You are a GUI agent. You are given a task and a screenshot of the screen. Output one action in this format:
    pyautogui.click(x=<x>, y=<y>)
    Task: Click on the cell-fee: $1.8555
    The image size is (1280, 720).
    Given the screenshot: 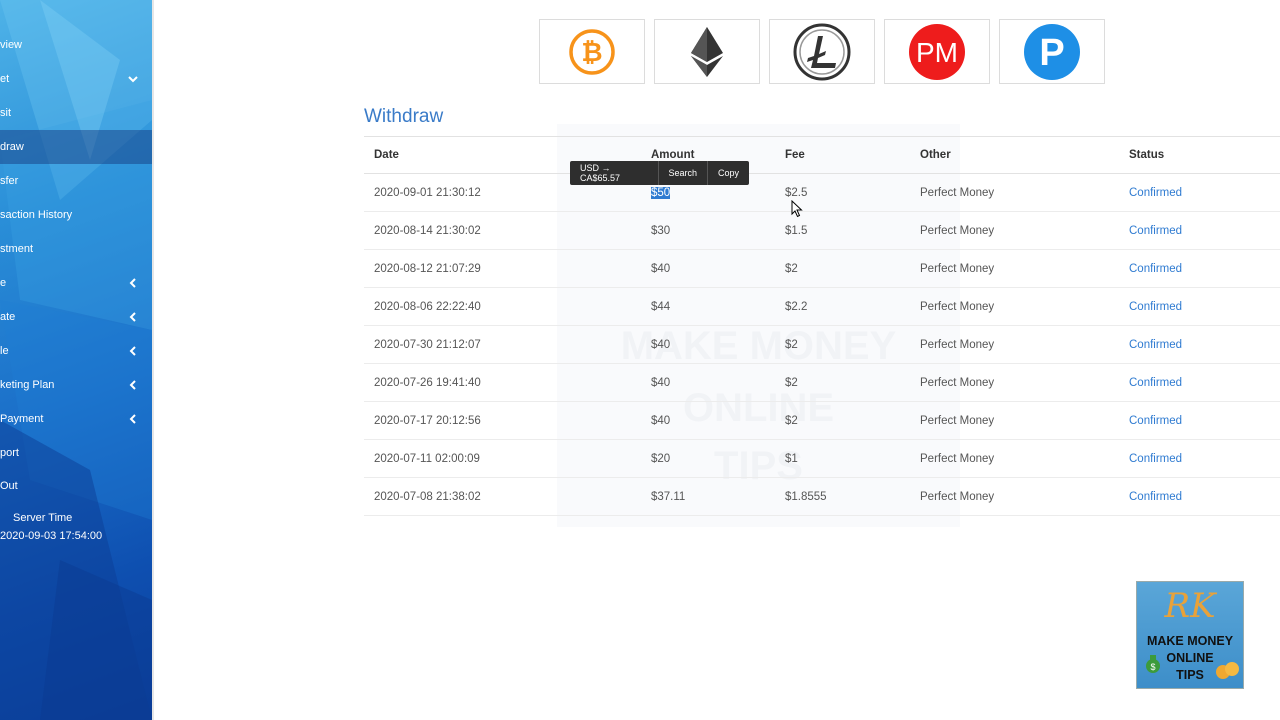 What is the action you would take?
    pyautogui.click(x=852, y=496)
    